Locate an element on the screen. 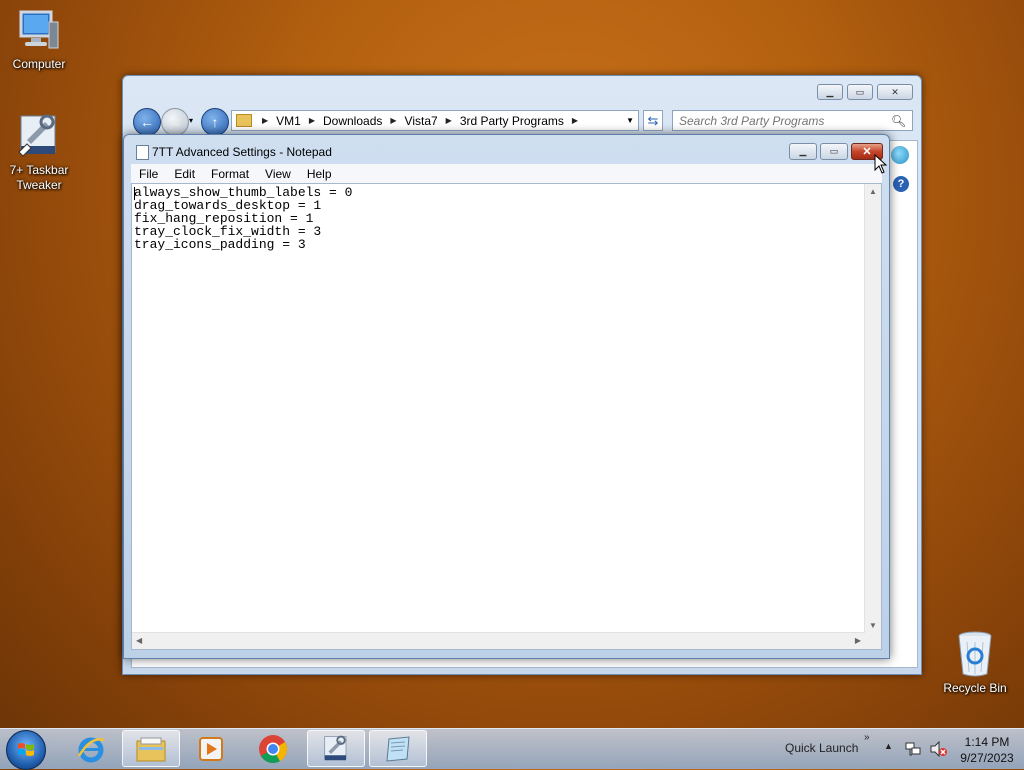 Image resolution: width=1024 pixels, height=770 pixels. window-title: 7TT Advanced Settings - Notepad is located at coordinates (242, 152).